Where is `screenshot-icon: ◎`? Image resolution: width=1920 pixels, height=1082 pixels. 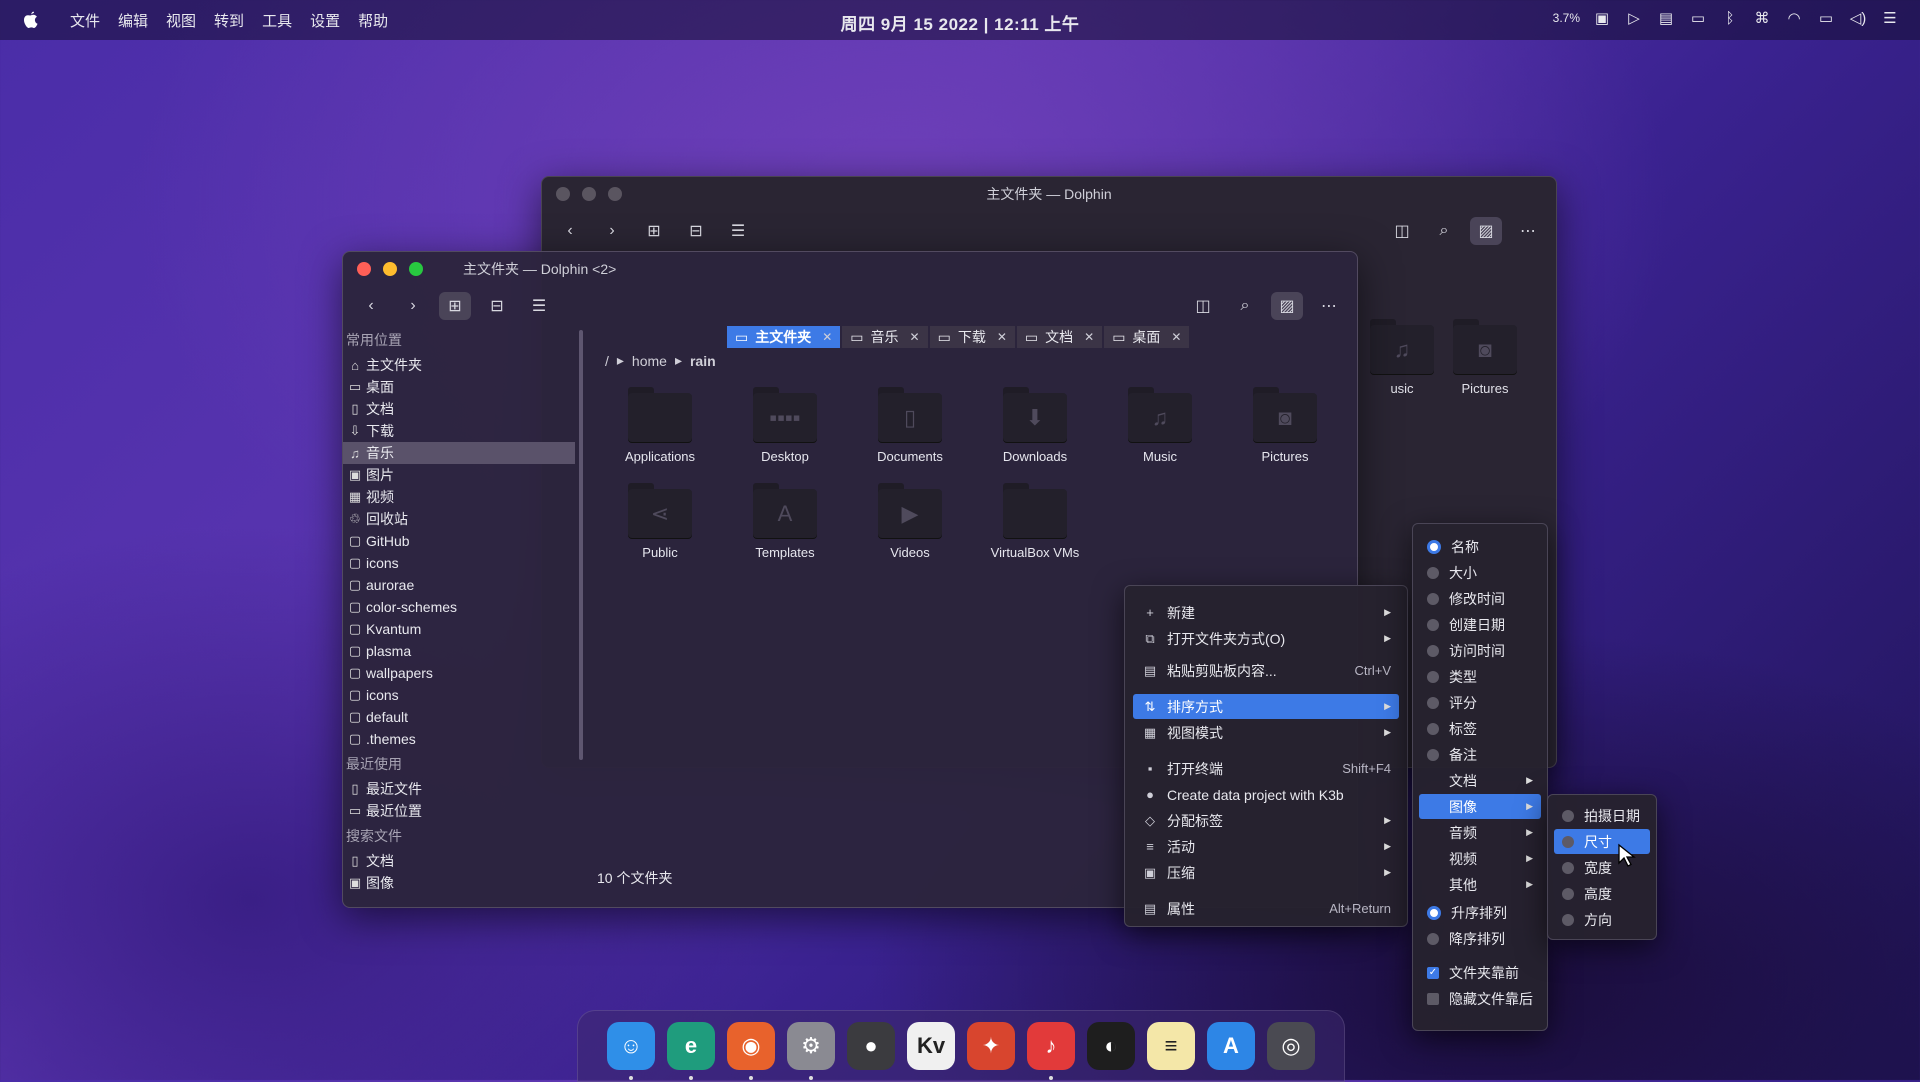
screenshot-icon: ◎ is located at coordinates (1291, 1046).